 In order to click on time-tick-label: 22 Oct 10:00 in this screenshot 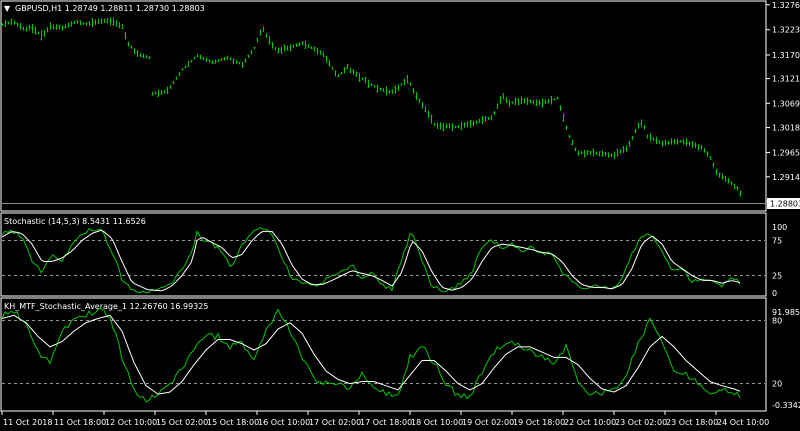, I will do `click(590, 422)`.